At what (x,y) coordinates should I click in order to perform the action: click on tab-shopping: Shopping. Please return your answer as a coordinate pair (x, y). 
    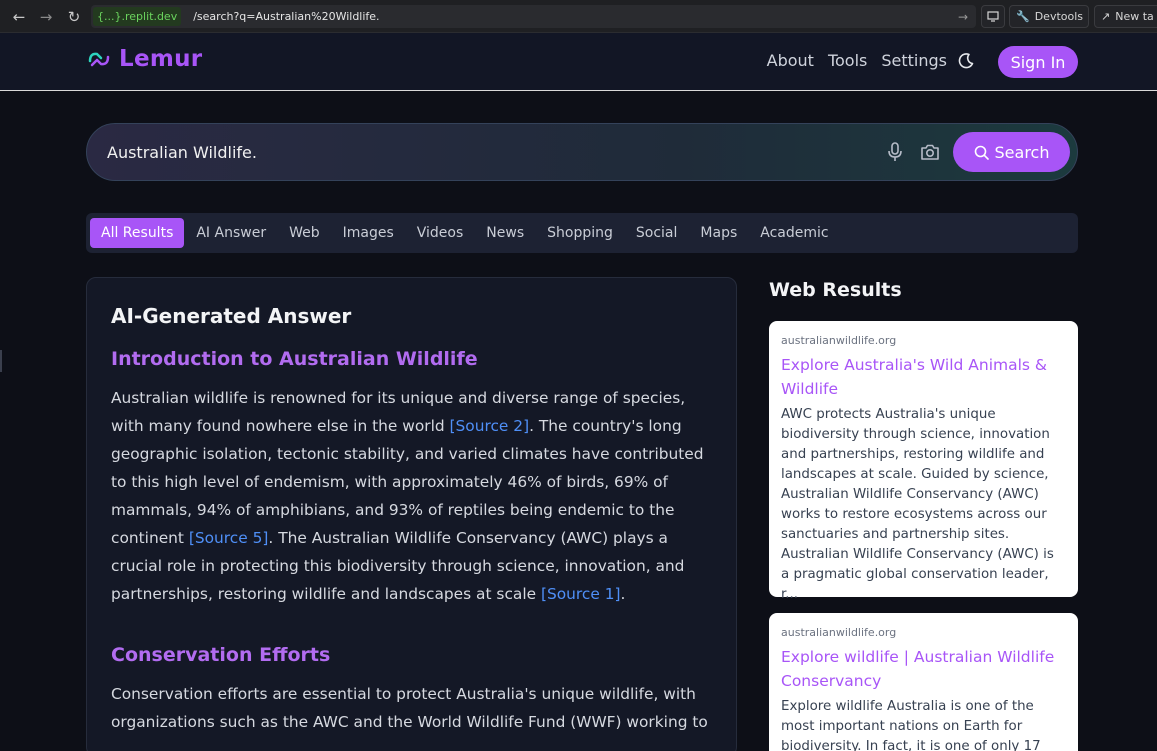
    Looking at the image, I should click on (580, 233).